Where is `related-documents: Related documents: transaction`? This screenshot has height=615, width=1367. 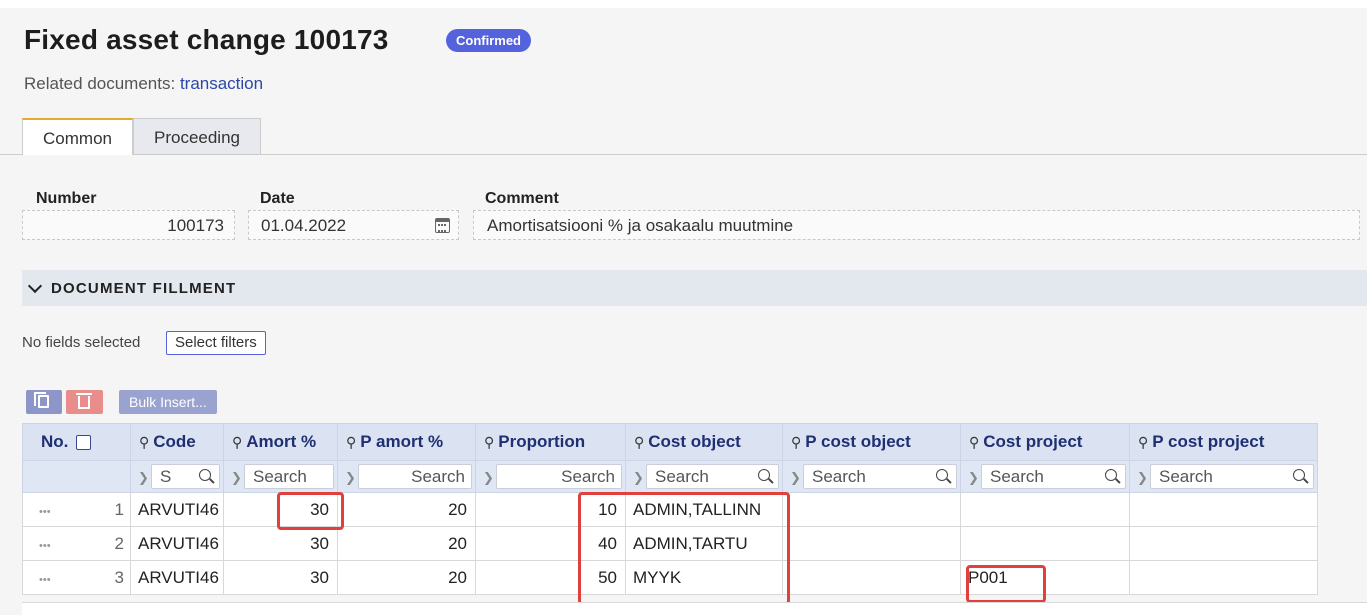 related-documents: Related documents: transaction is located at coordinates (143, 84).